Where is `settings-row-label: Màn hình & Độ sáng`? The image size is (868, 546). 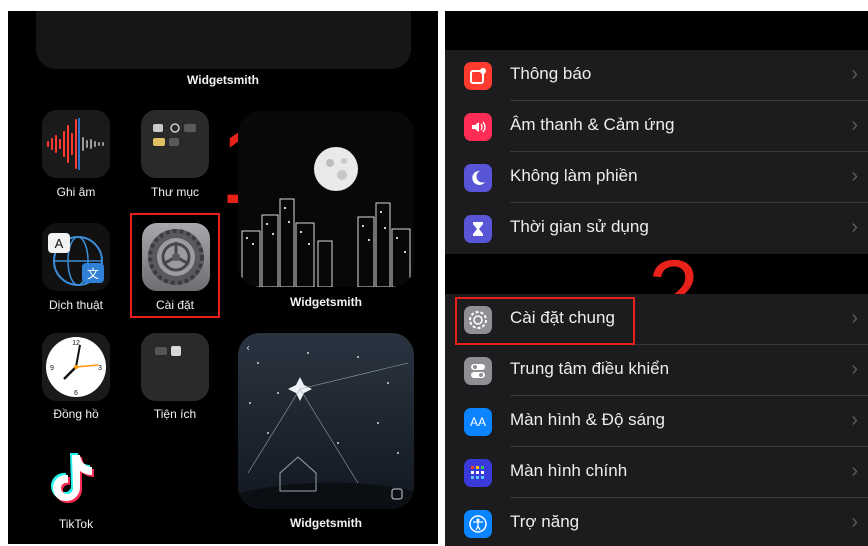
settings-row-label: Màn hình & Độ sáng is located at coordinates (587, 419).